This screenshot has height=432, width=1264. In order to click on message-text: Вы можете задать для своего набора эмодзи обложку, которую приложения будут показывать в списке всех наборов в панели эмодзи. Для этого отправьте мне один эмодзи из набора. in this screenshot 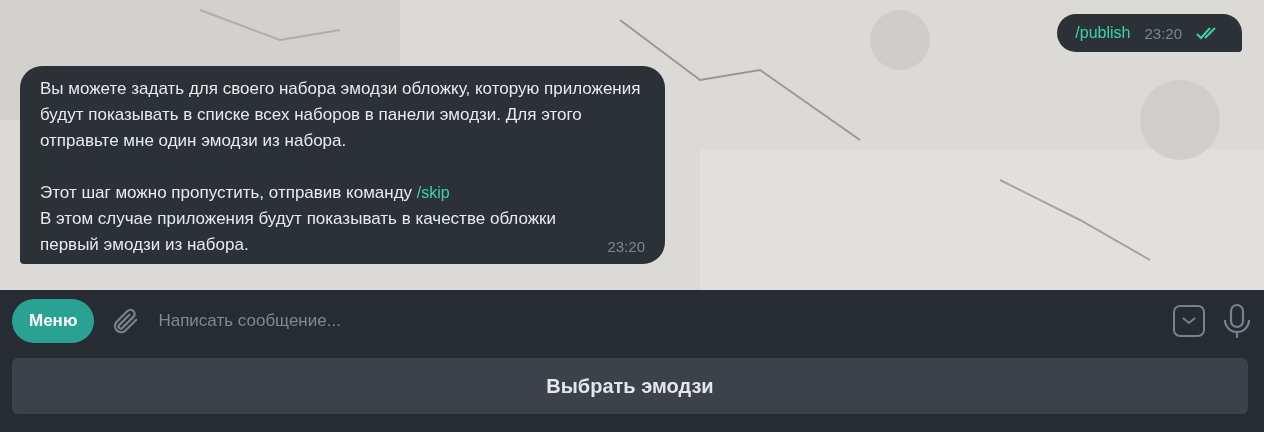, I will do `click(341, 115)`.